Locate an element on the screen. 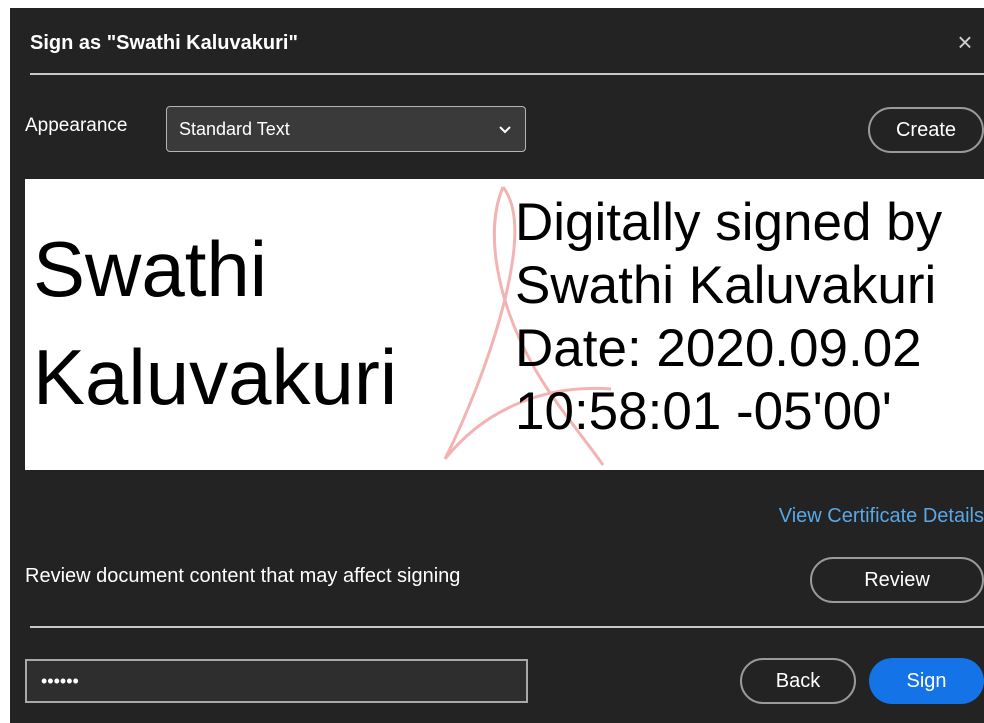 The image size is (984, 723). signature-detail-line: 10:58:01 -05'00' is located at coordinates (703, 411).